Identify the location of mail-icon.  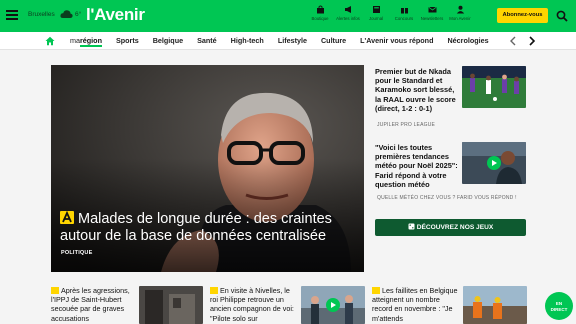
(432, 9).